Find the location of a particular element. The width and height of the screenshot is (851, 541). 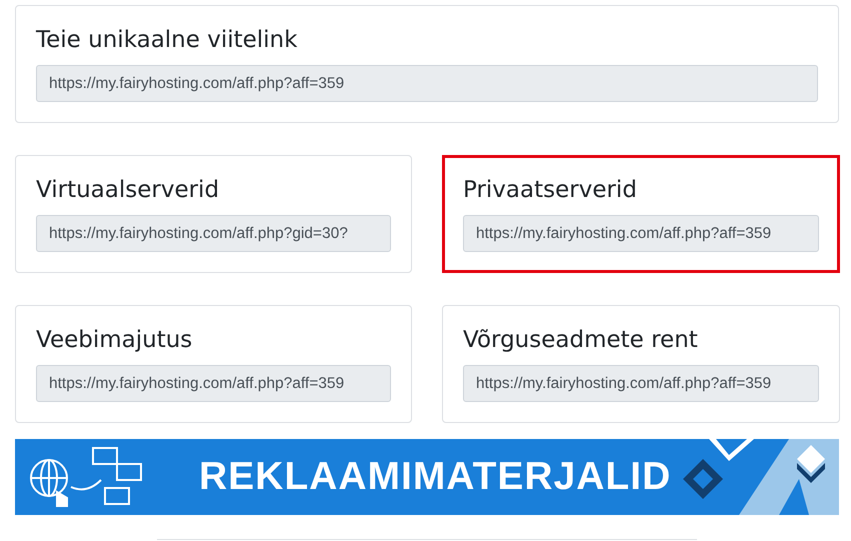

card-title: Privaatserverid is located at coordinates (550, 190).